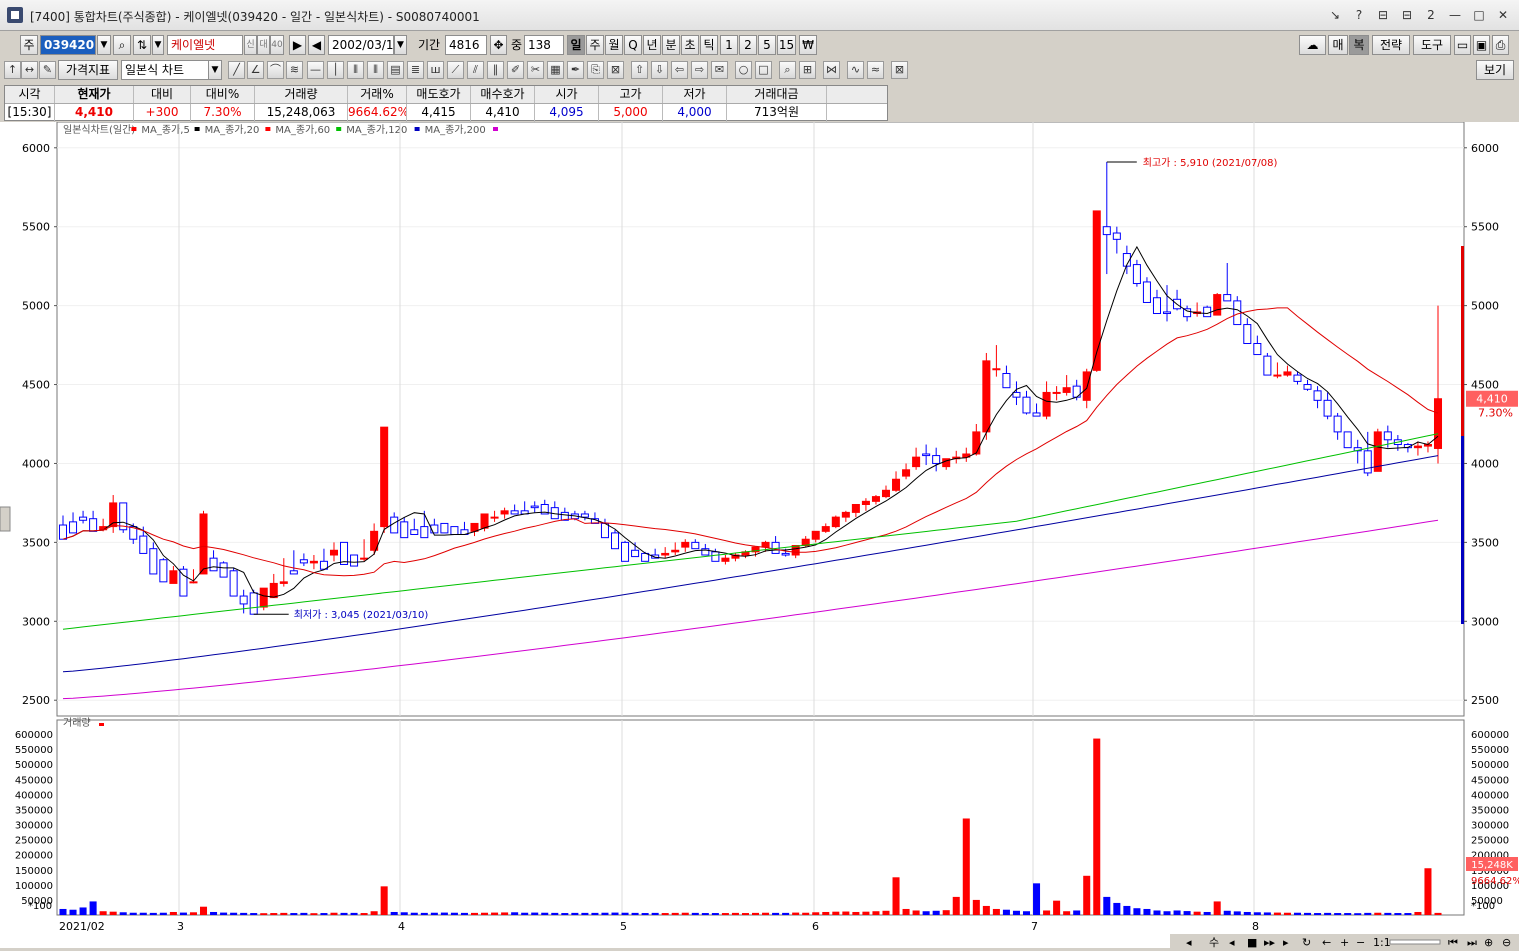 Image resolution: width=1519 pixels, height=951 pixels. What do you see at coordinates (808, 45) in the screenshot?
I see `tf-custom-icon: ₩` at bounding box center [808, 45].